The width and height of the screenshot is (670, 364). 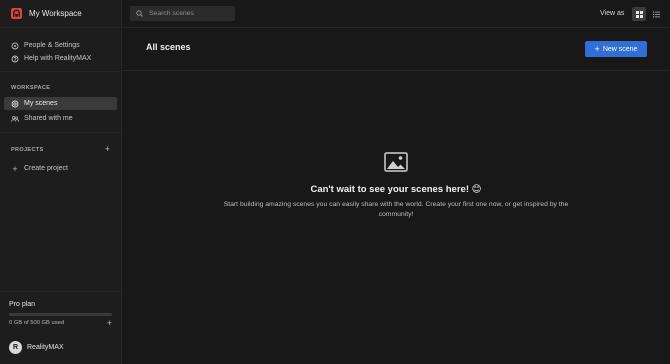 I want to click on workspace-switcher: My Workspace, so click(x=60, y=14).